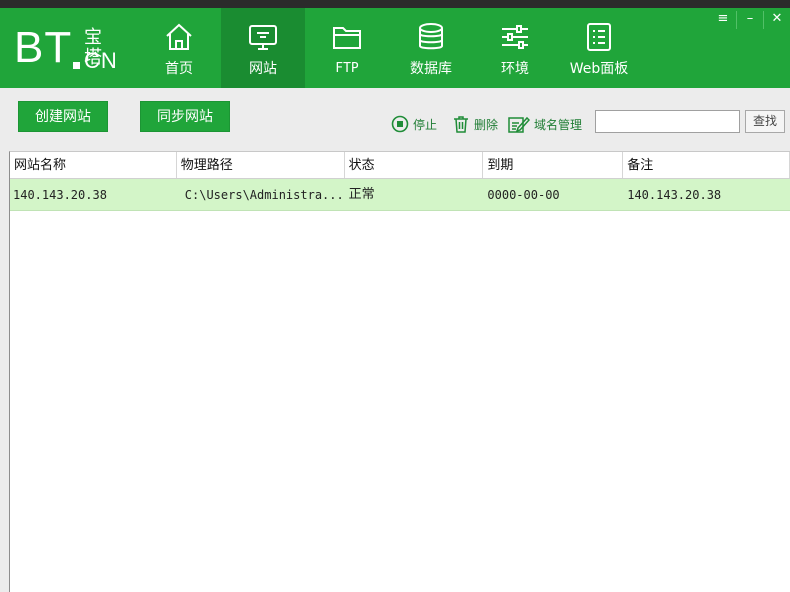 Image resolution: width=790 pixels, height=592 pixels. What do you see at coordinates (179, 36) in the screenshot?
I see `home-icon` at bounding box center [179, 36].